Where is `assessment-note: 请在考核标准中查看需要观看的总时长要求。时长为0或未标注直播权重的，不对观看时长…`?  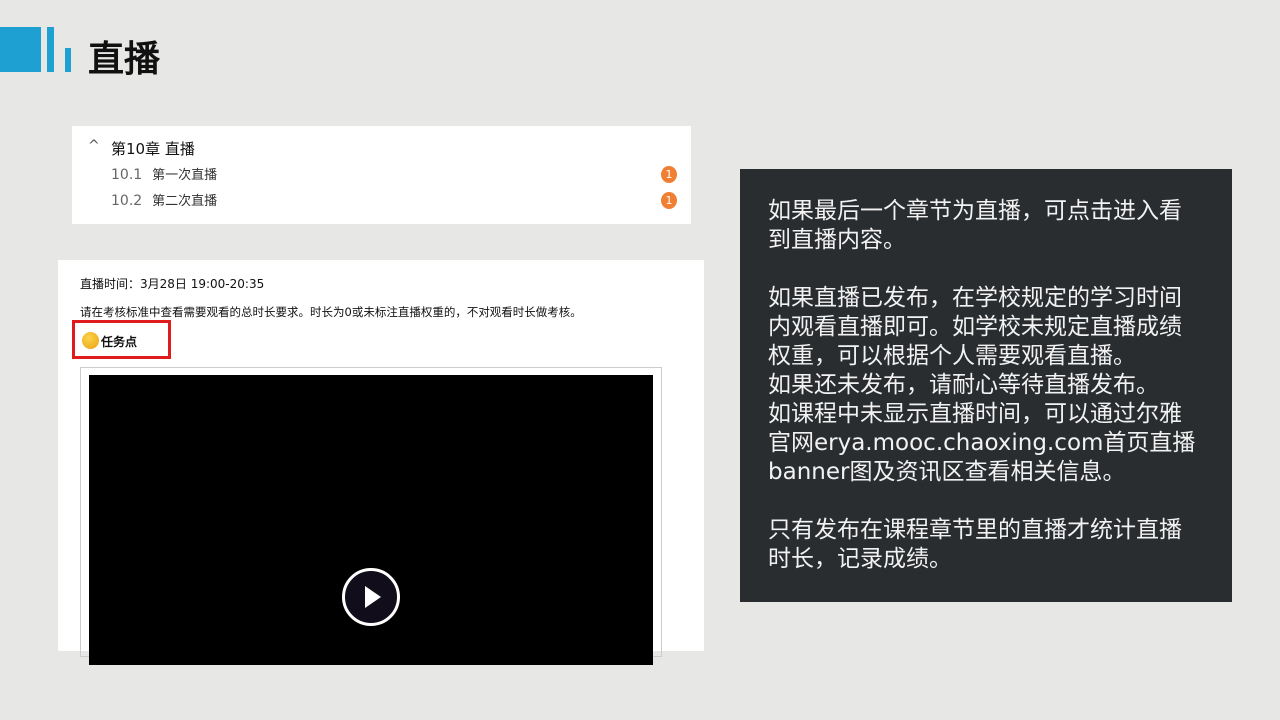 assessment-note: 请在考核标准中查看需要观看的总时长要求。时长为0或未标注直播权重的，不对观看时长… is located at coordinates (331, 312).